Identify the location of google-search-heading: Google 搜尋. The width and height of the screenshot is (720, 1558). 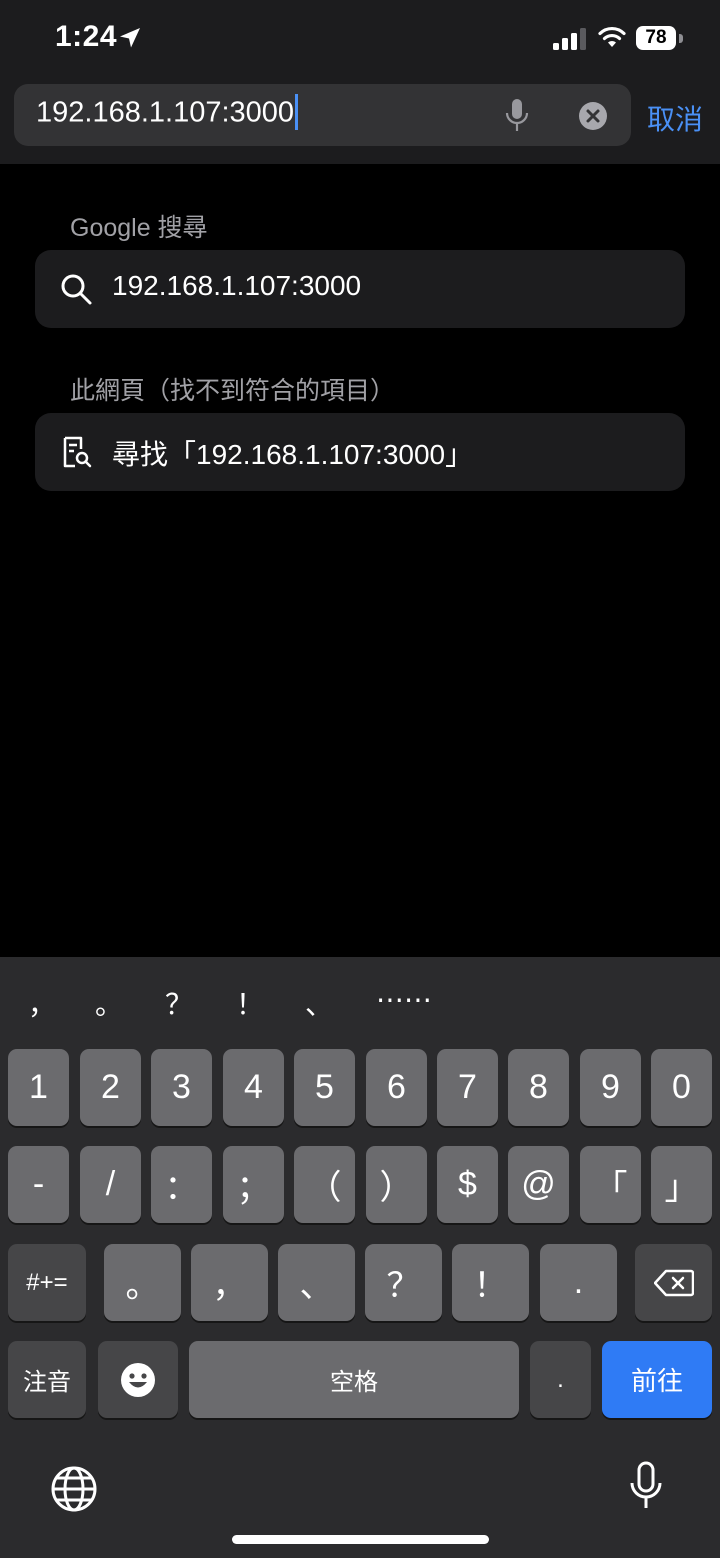
(139, 228).